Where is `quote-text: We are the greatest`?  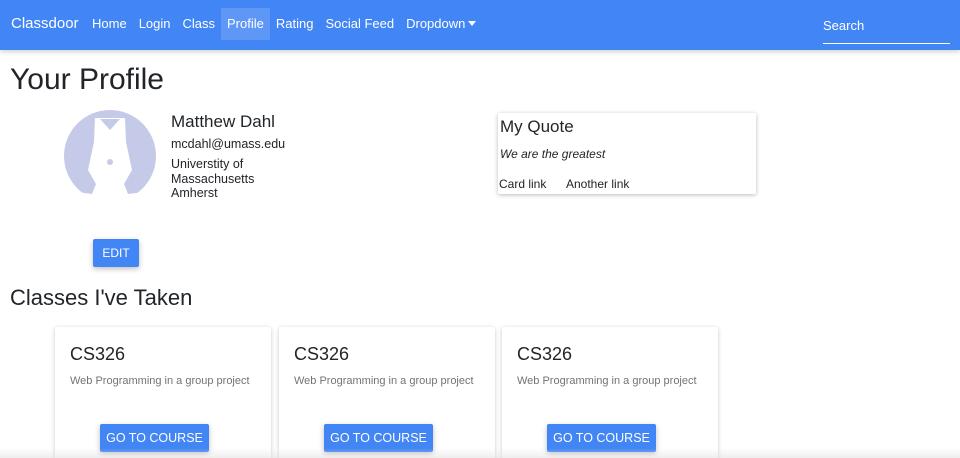
quote-text: We are the greatest is located at coordinates (553, 154).